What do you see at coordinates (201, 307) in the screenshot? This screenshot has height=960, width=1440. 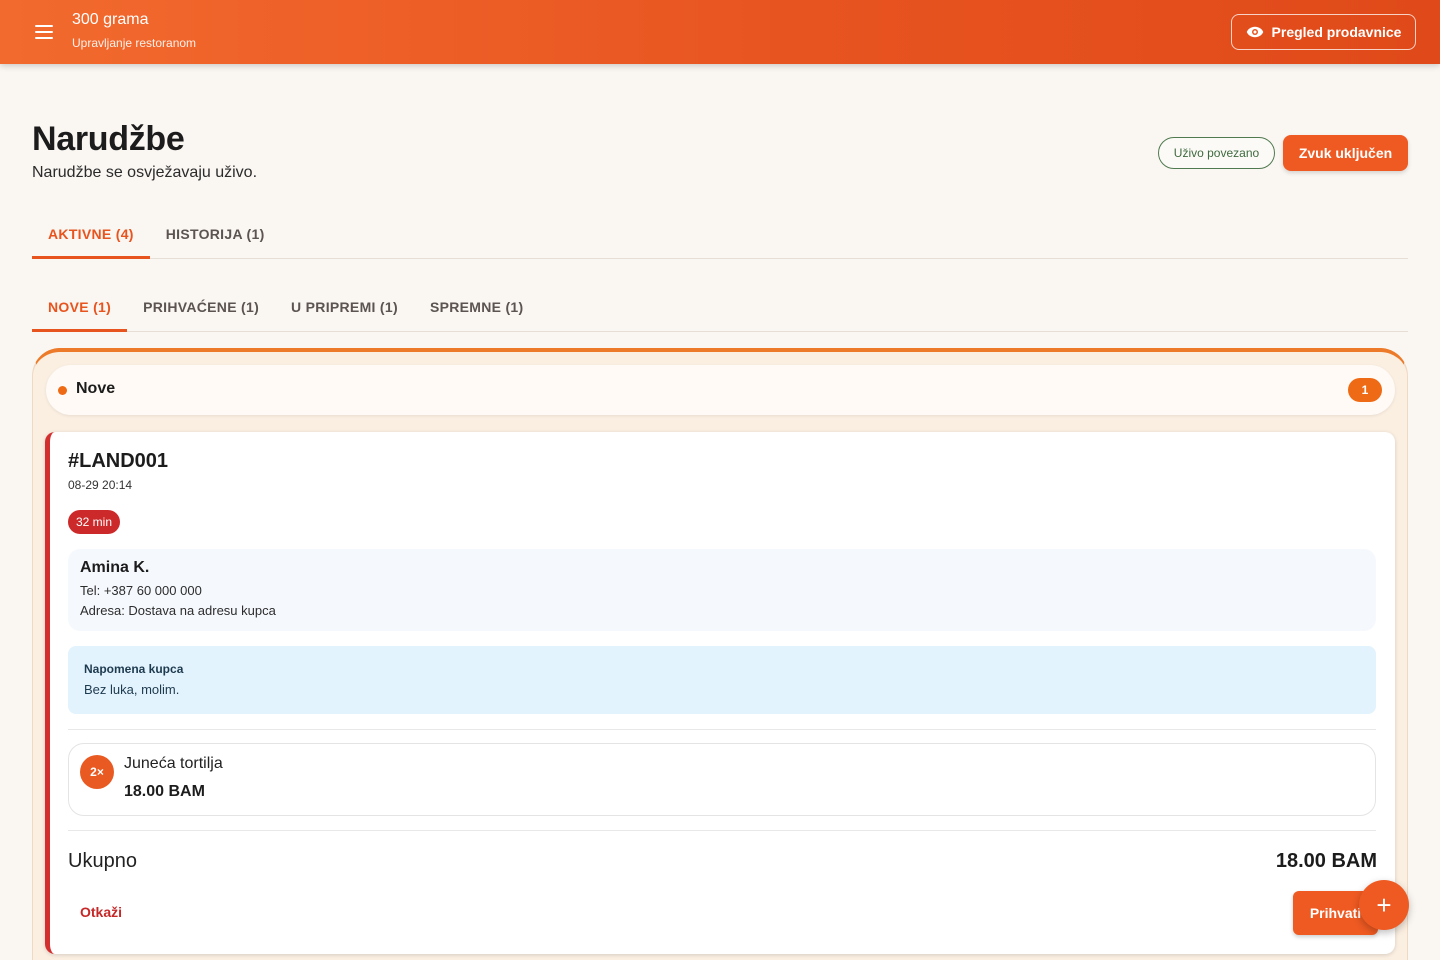 I see `tab-accepted: PRIHVAĆENE (1)` at bounding box center [201, 307].